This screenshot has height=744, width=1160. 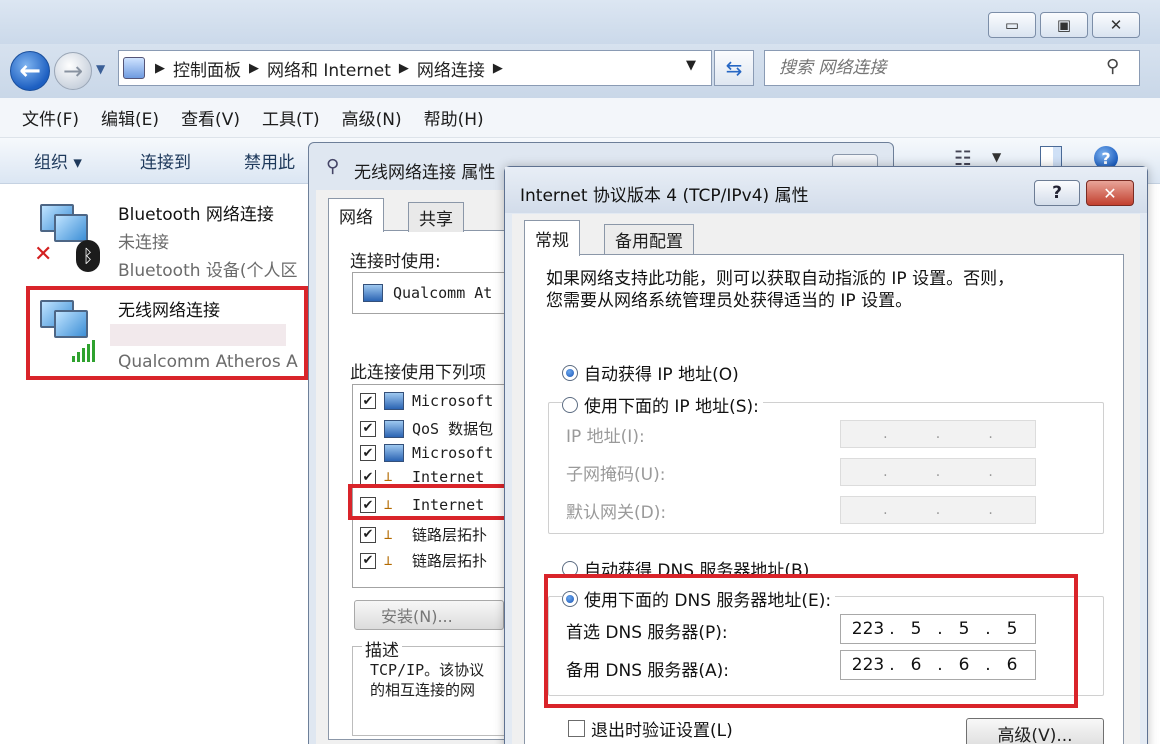 I want to click on properties-dialog-title: 无线网络连接 属性, so click(x=425, y=173).